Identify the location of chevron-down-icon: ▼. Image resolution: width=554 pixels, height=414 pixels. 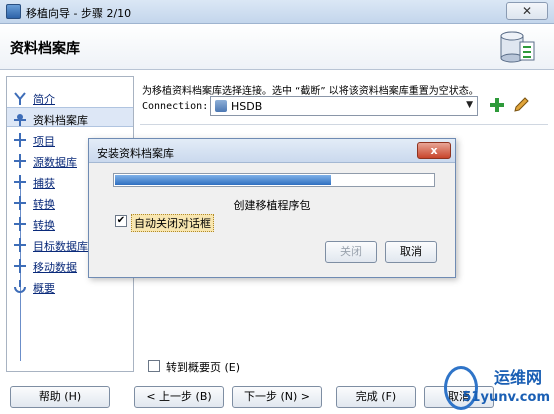
(469, 105).